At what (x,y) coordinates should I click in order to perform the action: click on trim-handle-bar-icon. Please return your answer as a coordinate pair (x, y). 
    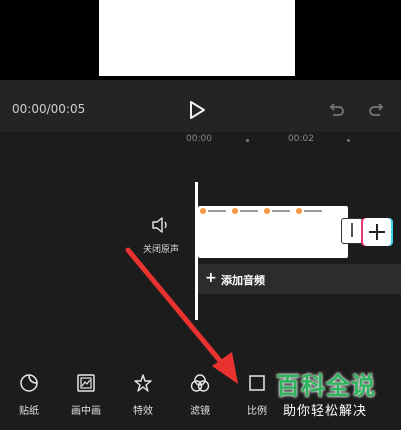
    Looking at the image, I should click on (352, 230).